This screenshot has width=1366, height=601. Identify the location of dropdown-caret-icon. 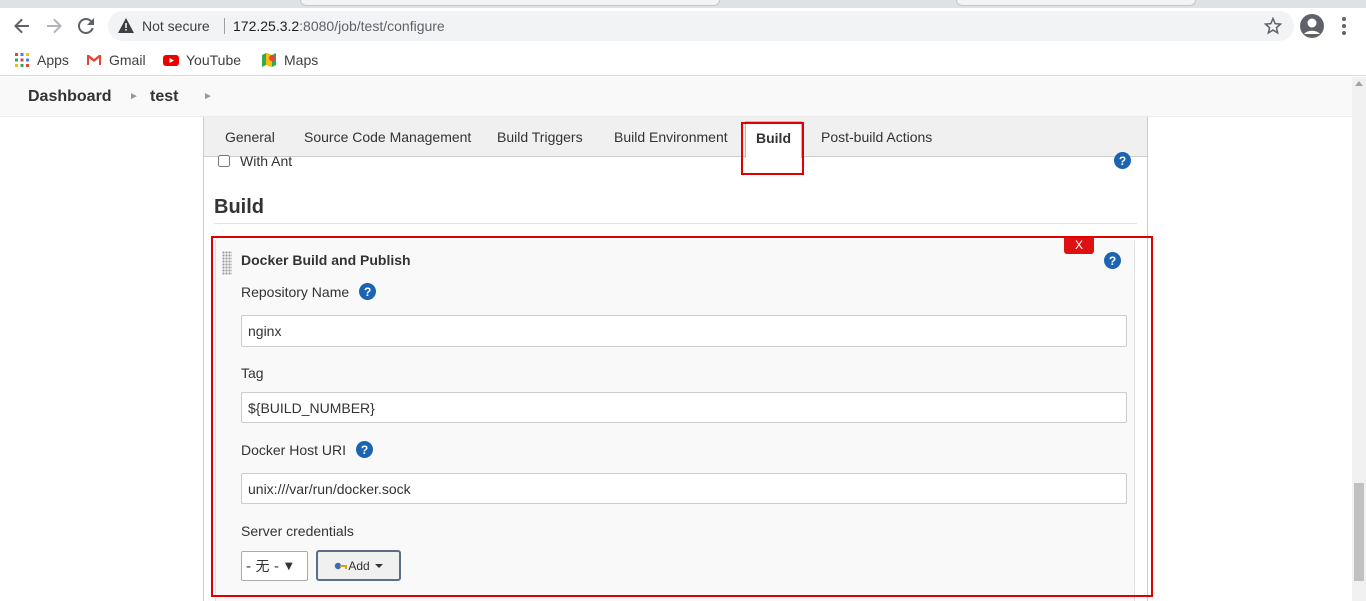
(378, 565).